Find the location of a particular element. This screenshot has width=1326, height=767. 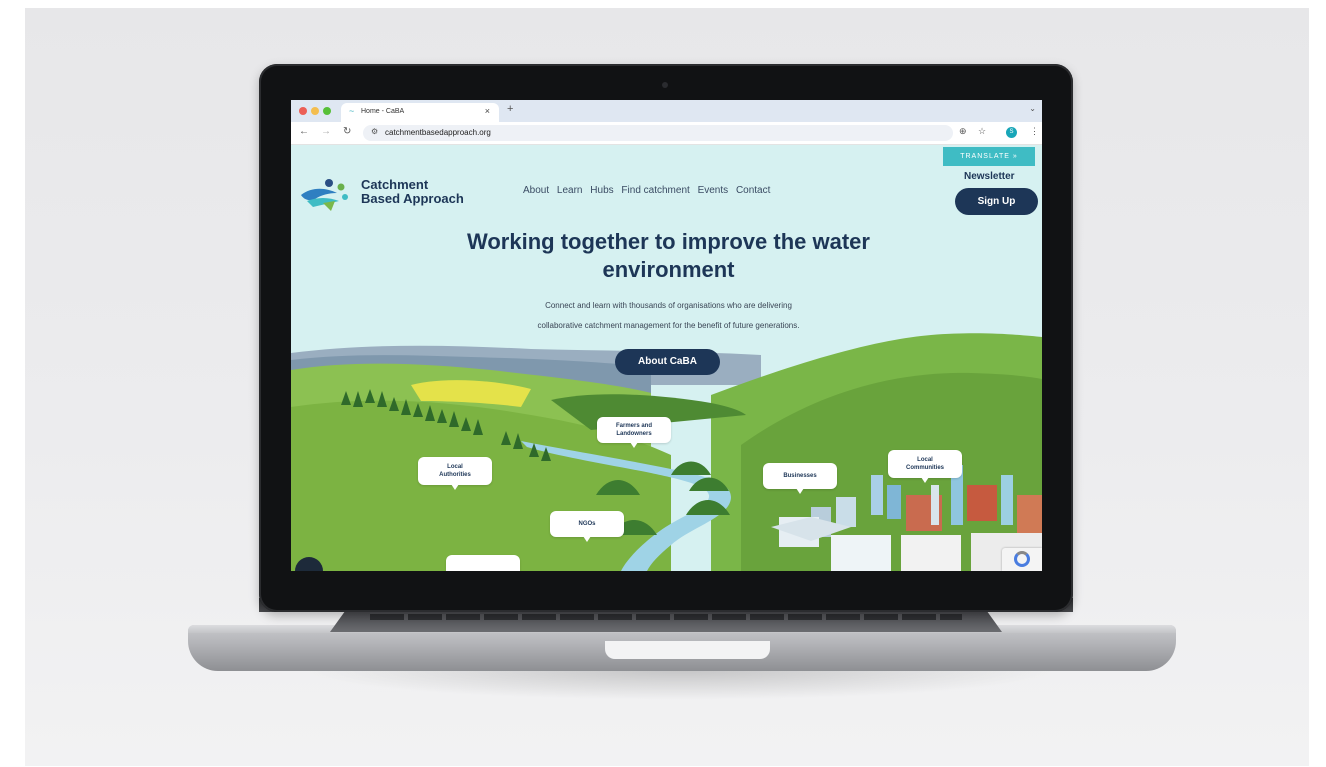

bubble-local-authorities: Local Authorities is located at coordinates (455, 473).